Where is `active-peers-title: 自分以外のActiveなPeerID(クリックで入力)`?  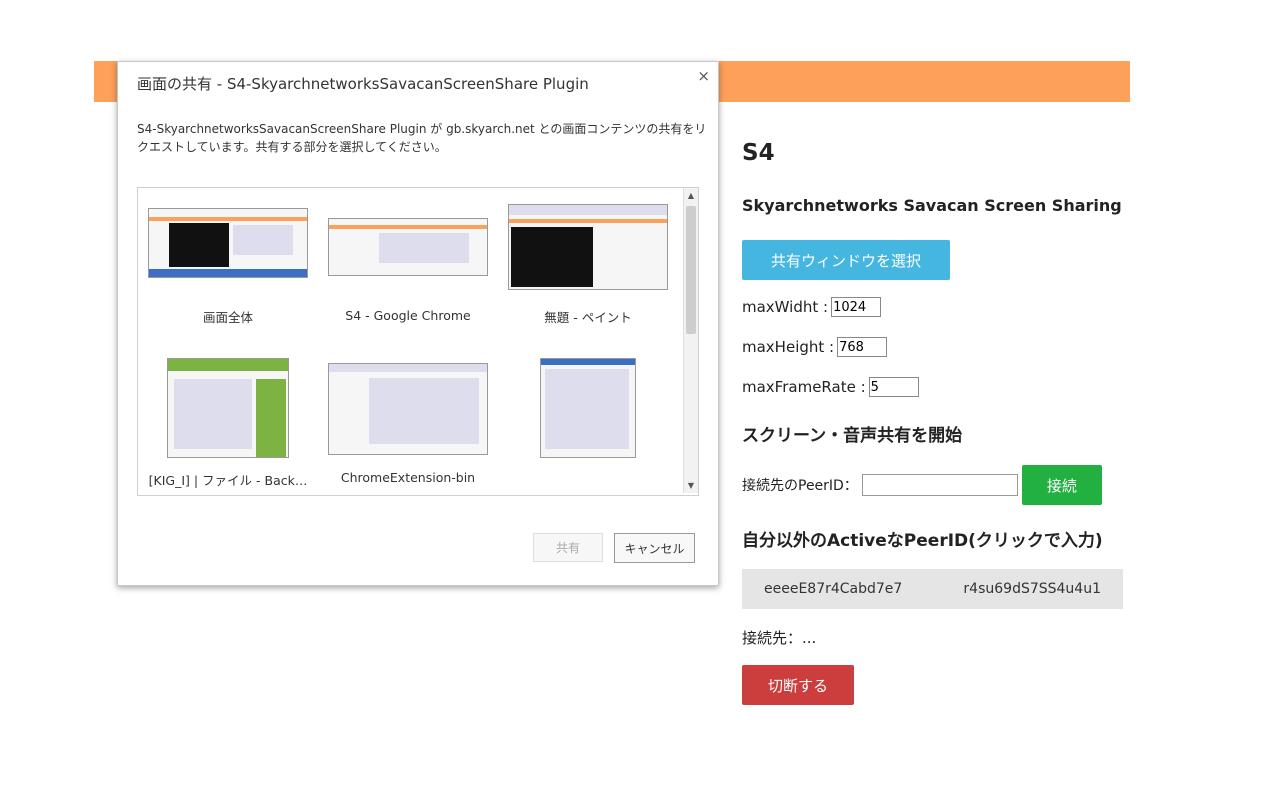
active-peers-title: 自分以外のActiveなPeerID(クリックで入力) is located at coordinates (922, 541).